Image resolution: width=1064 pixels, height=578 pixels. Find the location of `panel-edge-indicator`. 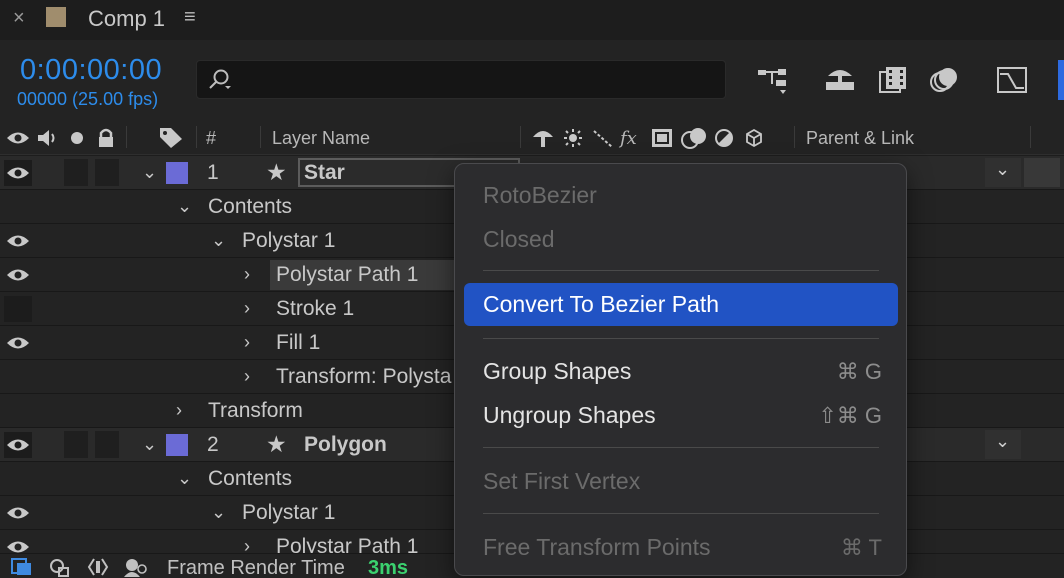

panel-edge-indicator is located at coordinates (1061, 80).